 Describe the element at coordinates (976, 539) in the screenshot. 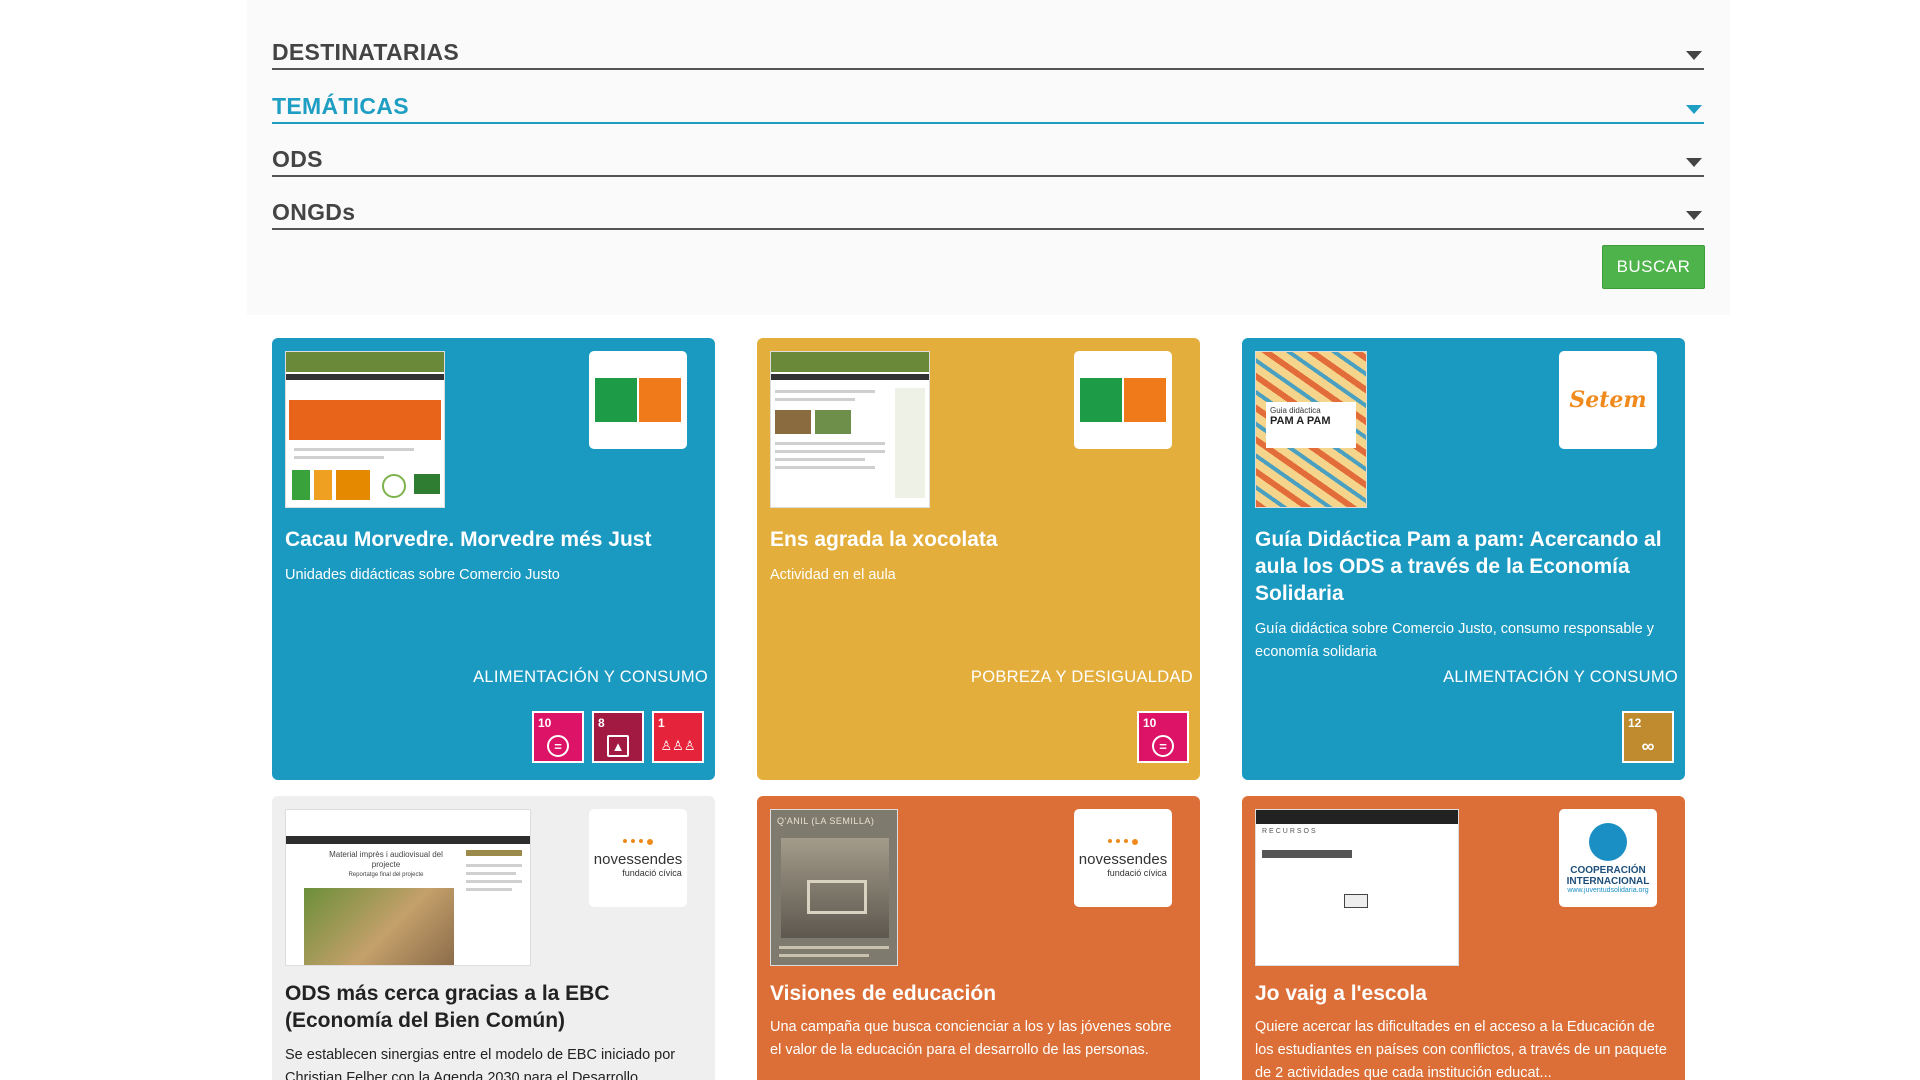

I see `card-title: Ens agrada la xocolata` at that location.